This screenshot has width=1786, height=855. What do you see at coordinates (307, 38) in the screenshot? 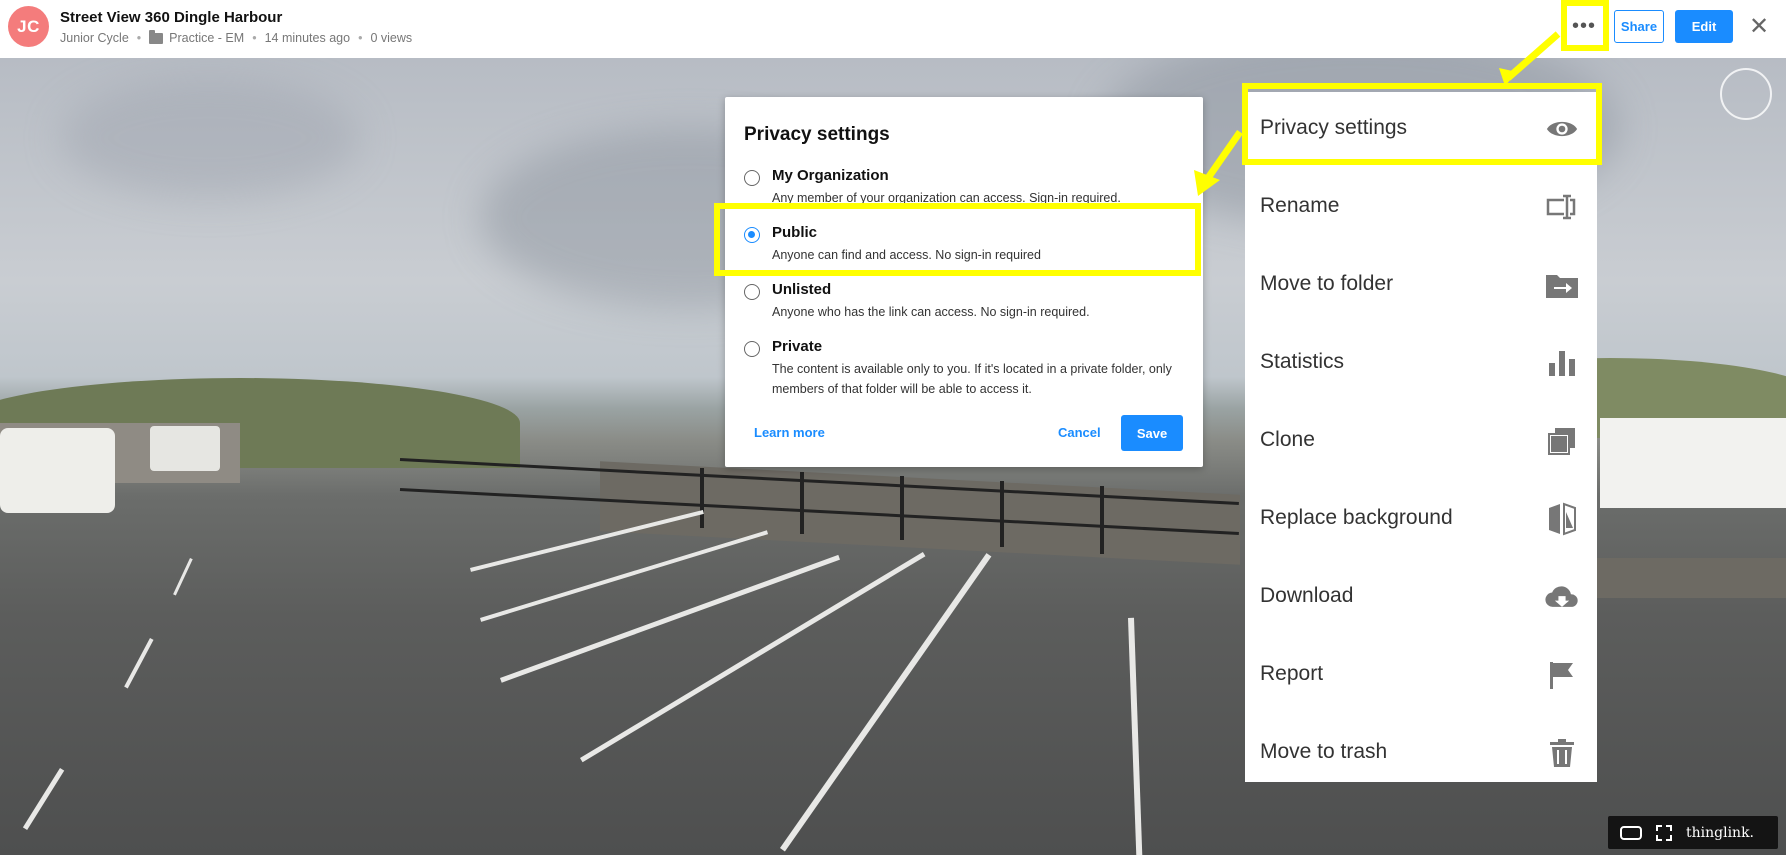
I see `timestamp: 14 minutes ago` at bounding box center [307, 38].